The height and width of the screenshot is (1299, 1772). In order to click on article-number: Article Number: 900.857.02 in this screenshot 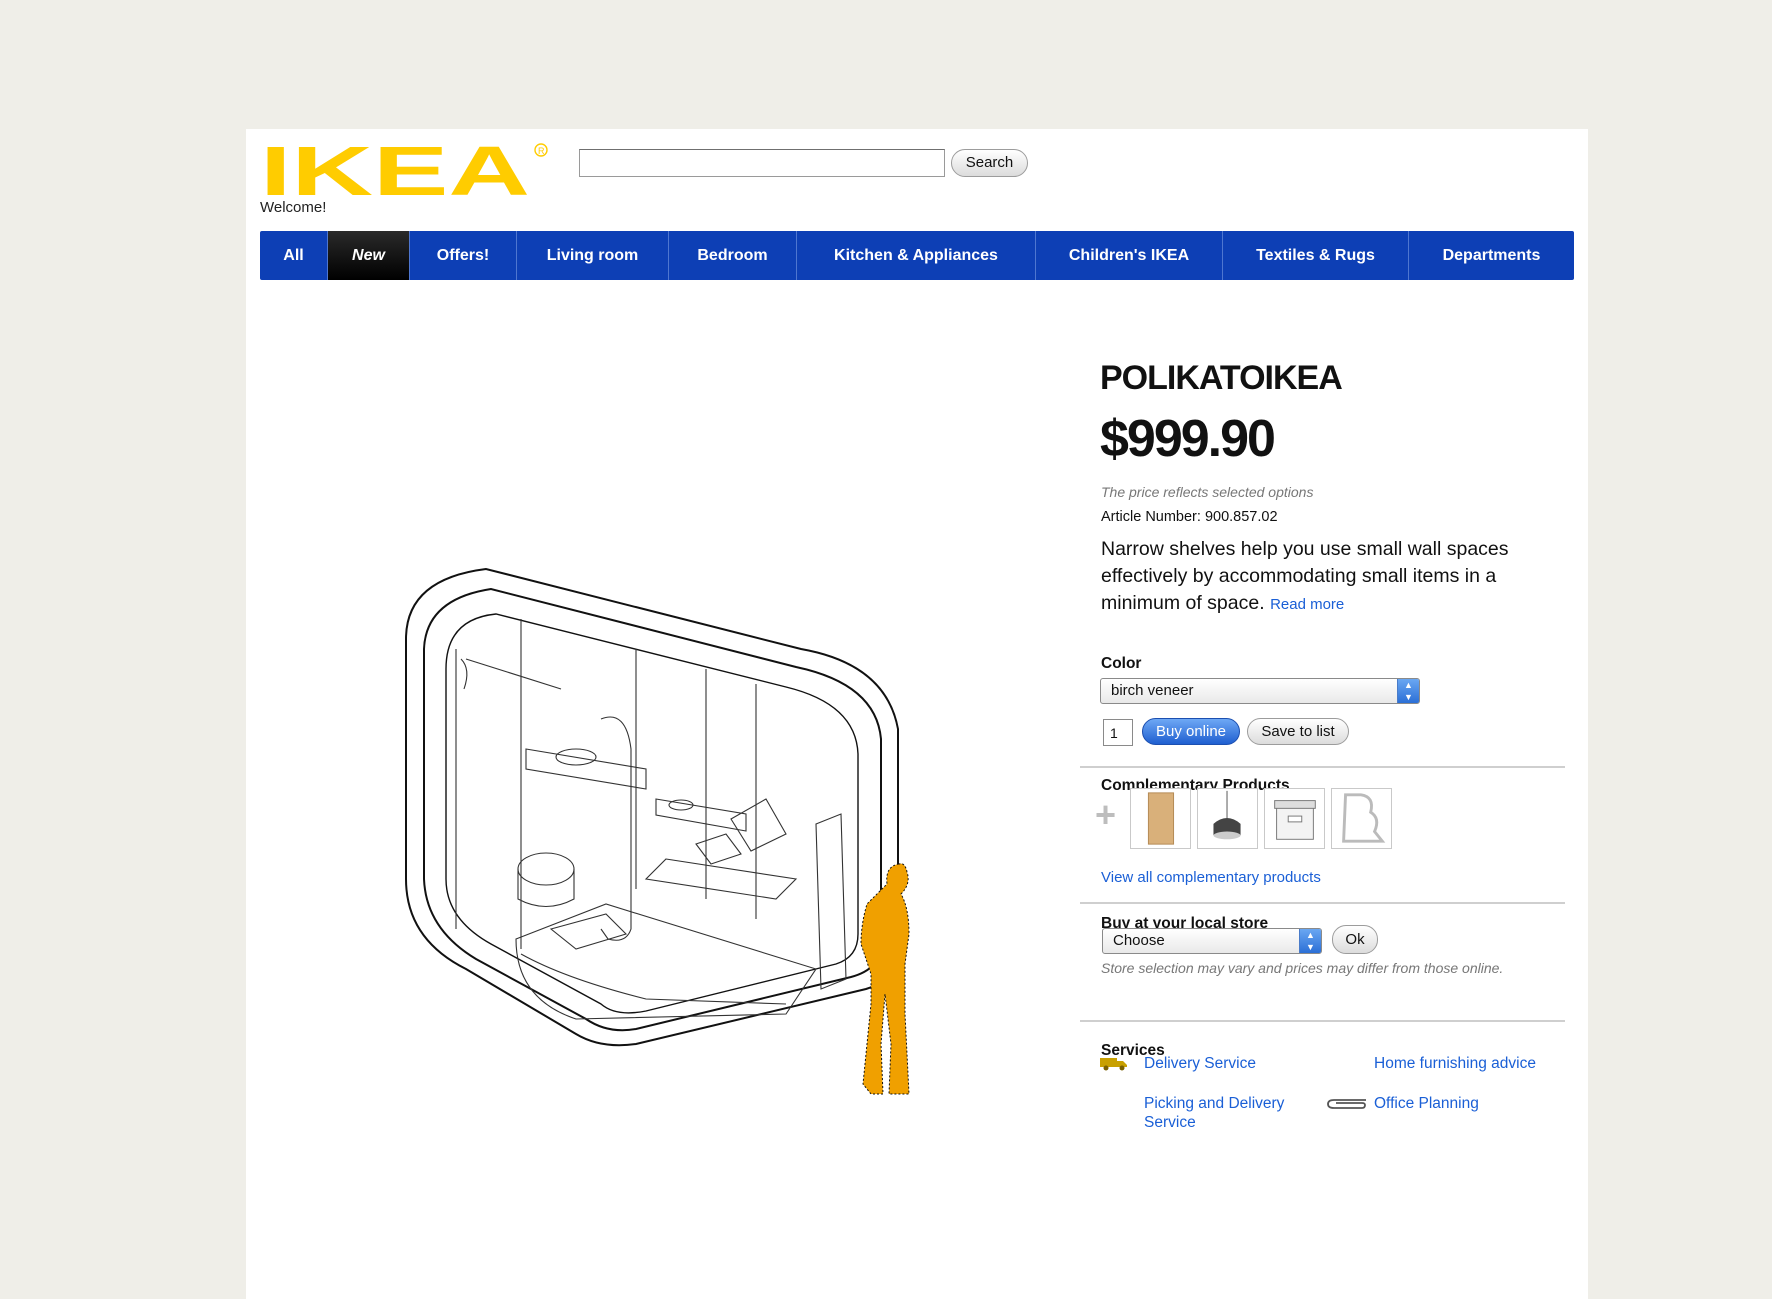, I will do `click(1189, 517)`.